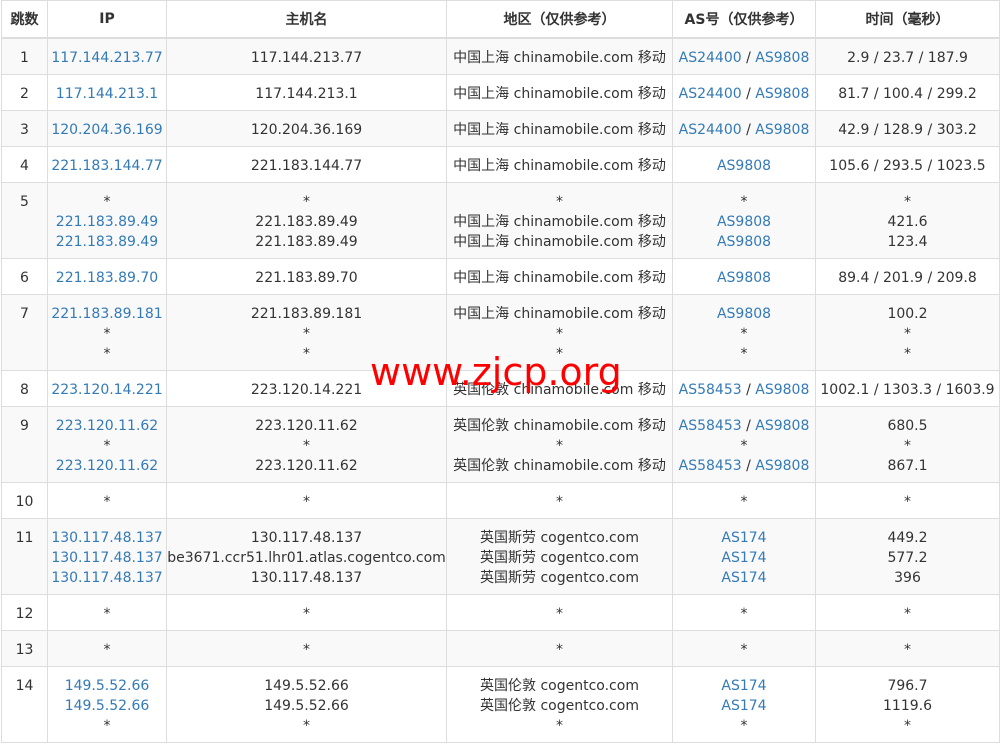 Image resolution: width=1000 pixels, height=748 pixels. I want to click on hostname-cell: * 221.183.89.49 221.183.89.49, so click(306, 220).